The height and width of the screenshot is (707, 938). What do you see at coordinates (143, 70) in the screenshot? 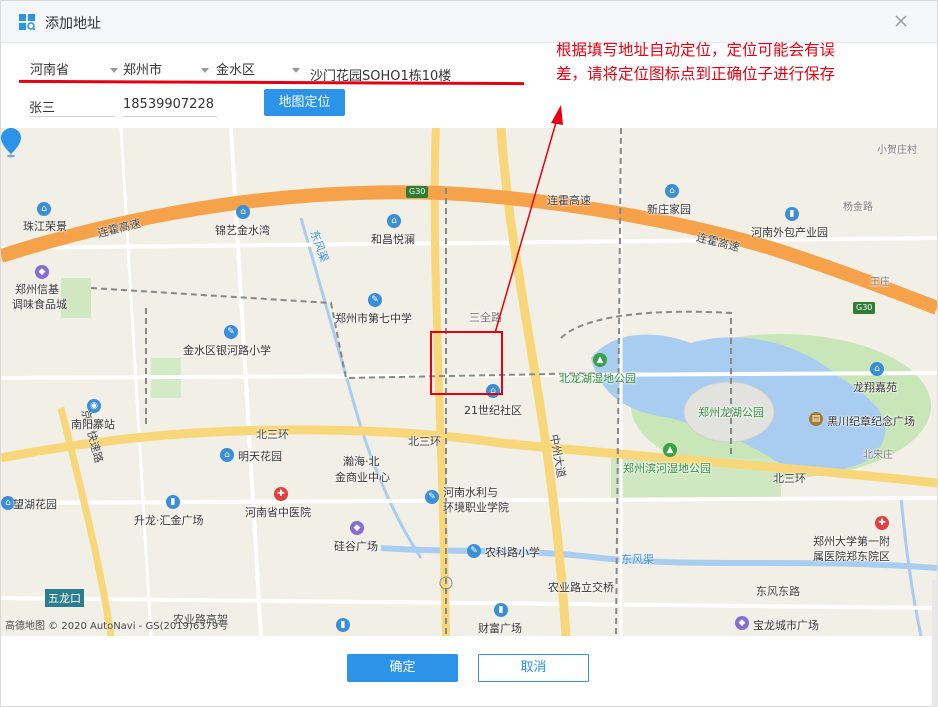
I see `city-value: 郑州市` at bounding box center [143, 70].